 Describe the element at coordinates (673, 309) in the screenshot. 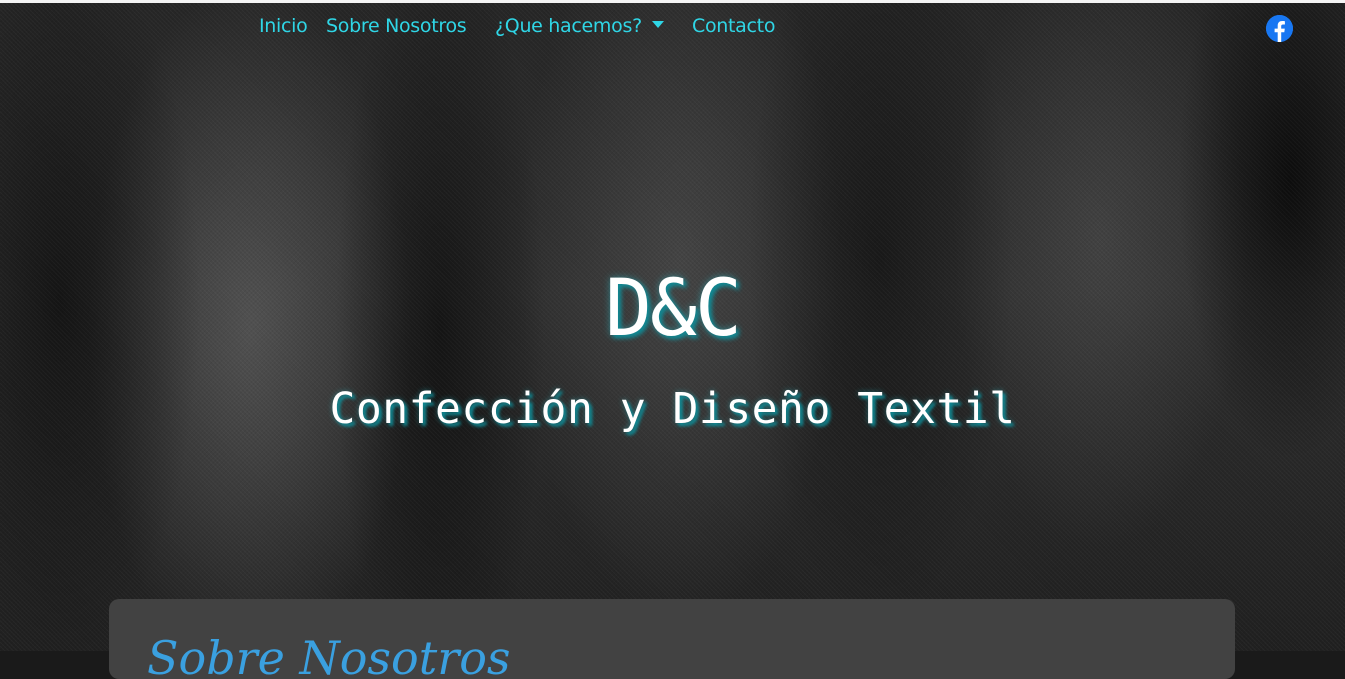

I see `hero-title: D&C` at that location.